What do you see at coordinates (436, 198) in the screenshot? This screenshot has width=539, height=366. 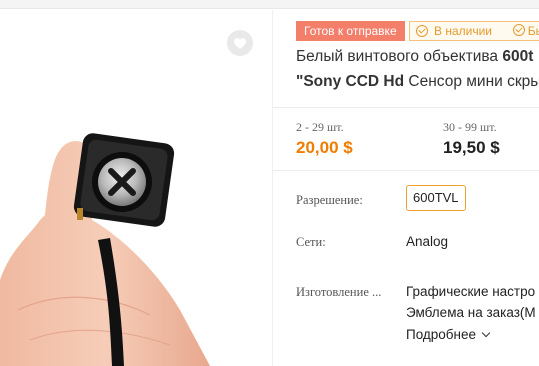 I see `resolution-option-600tvl: 600TVL` at bounding box center [436, 198].